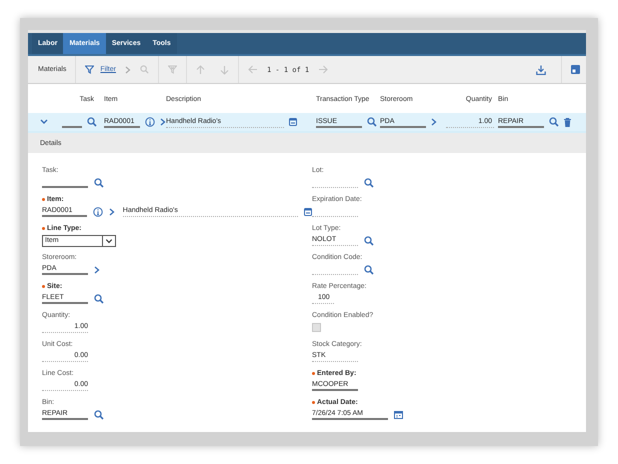  What do you see at coordinates (541, 69) in the screenshot?
I see `download-icon` at bounding box center [541, 69].